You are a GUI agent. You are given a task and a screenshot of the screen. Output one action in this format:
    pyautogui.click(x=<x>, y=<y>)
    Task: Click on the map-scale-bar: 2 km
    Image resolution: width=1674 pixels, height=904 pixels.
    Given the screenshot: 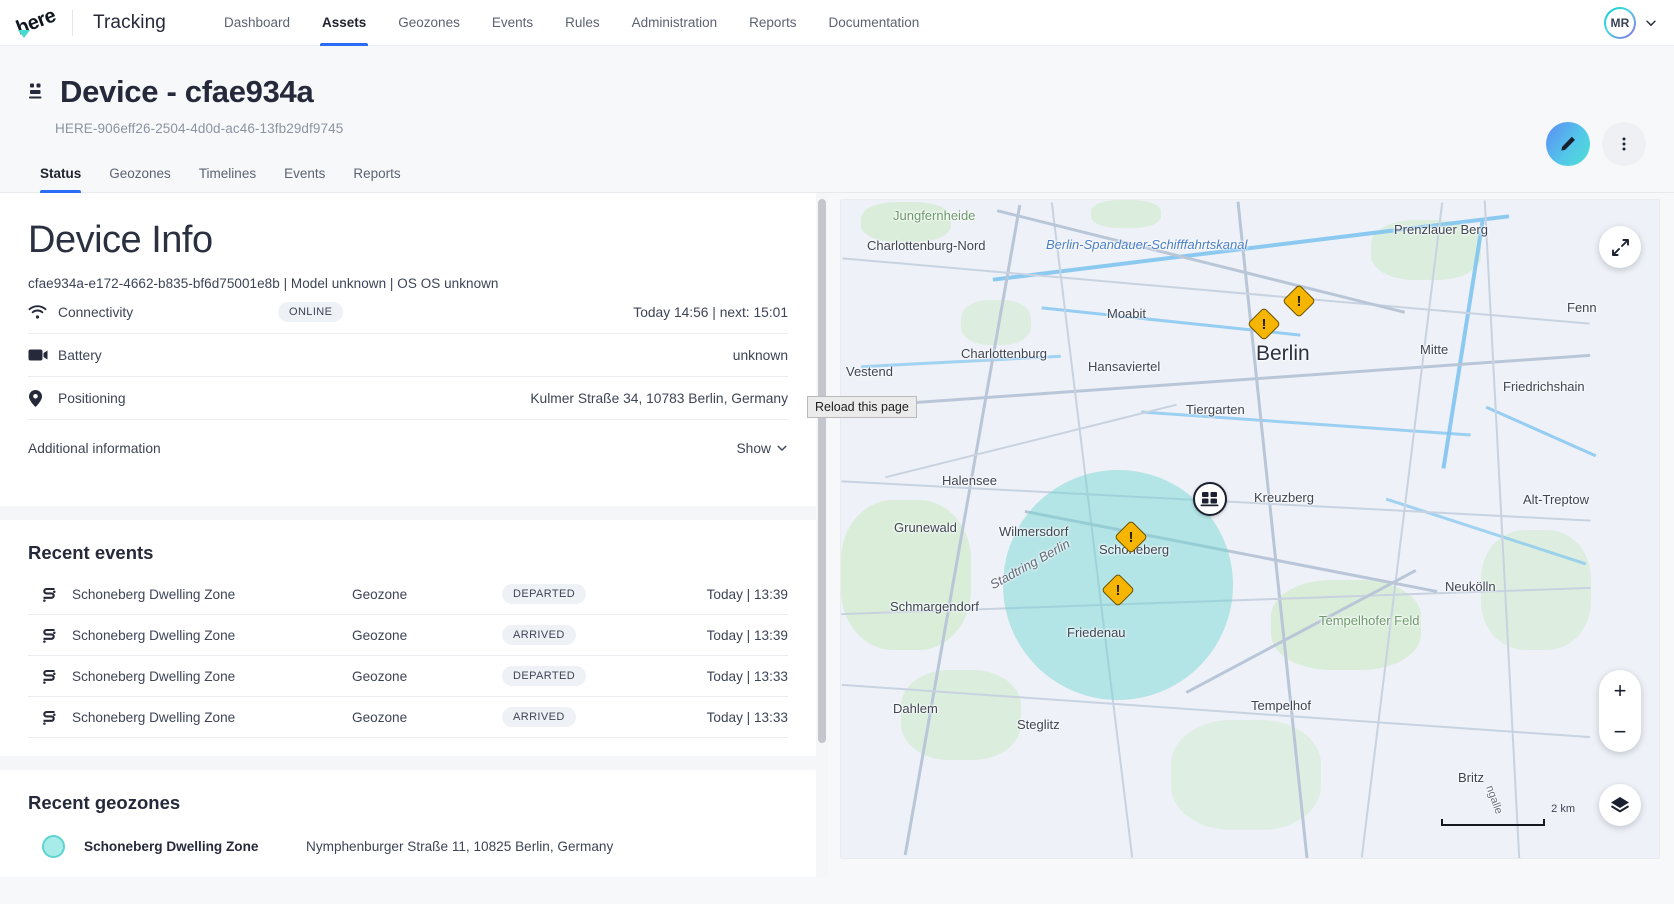 What is the action you would take?
    pyautogui.click(x=1508, y=814)
    